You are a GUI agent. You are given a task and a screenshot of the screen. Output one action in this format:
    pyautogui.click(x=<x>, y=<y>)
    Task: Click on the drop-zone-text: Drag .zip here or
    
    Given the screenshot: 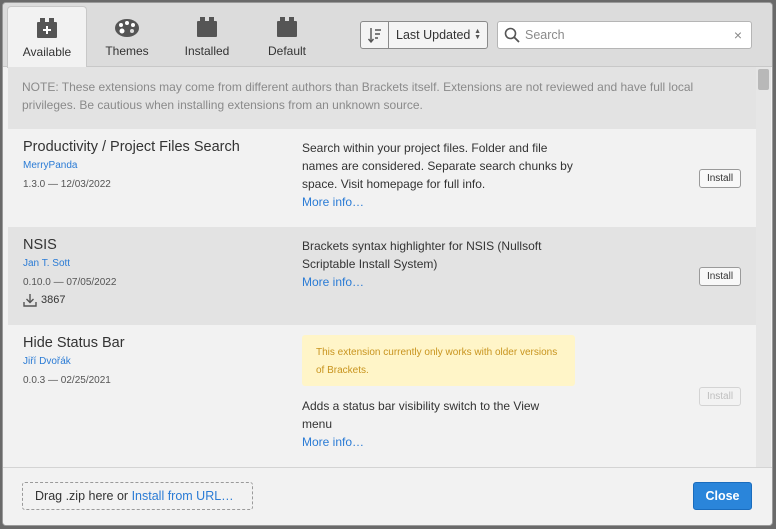 What is the action you would take?
    pyautogui.click(x=83, y=496)
    